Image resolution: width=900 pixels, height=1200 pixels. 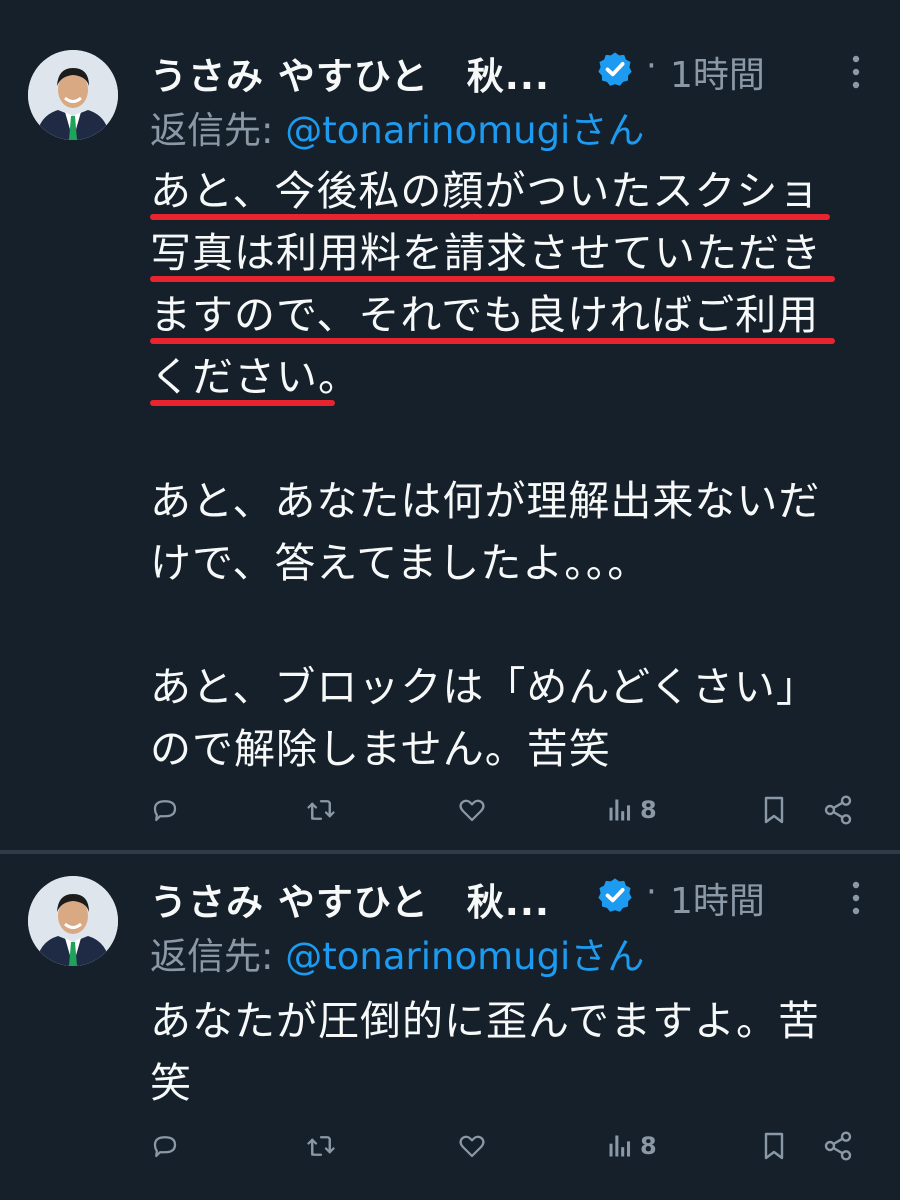 I want to click on tweet-line: ますので、それでも良ければご利用, so click(x=500, y=315).